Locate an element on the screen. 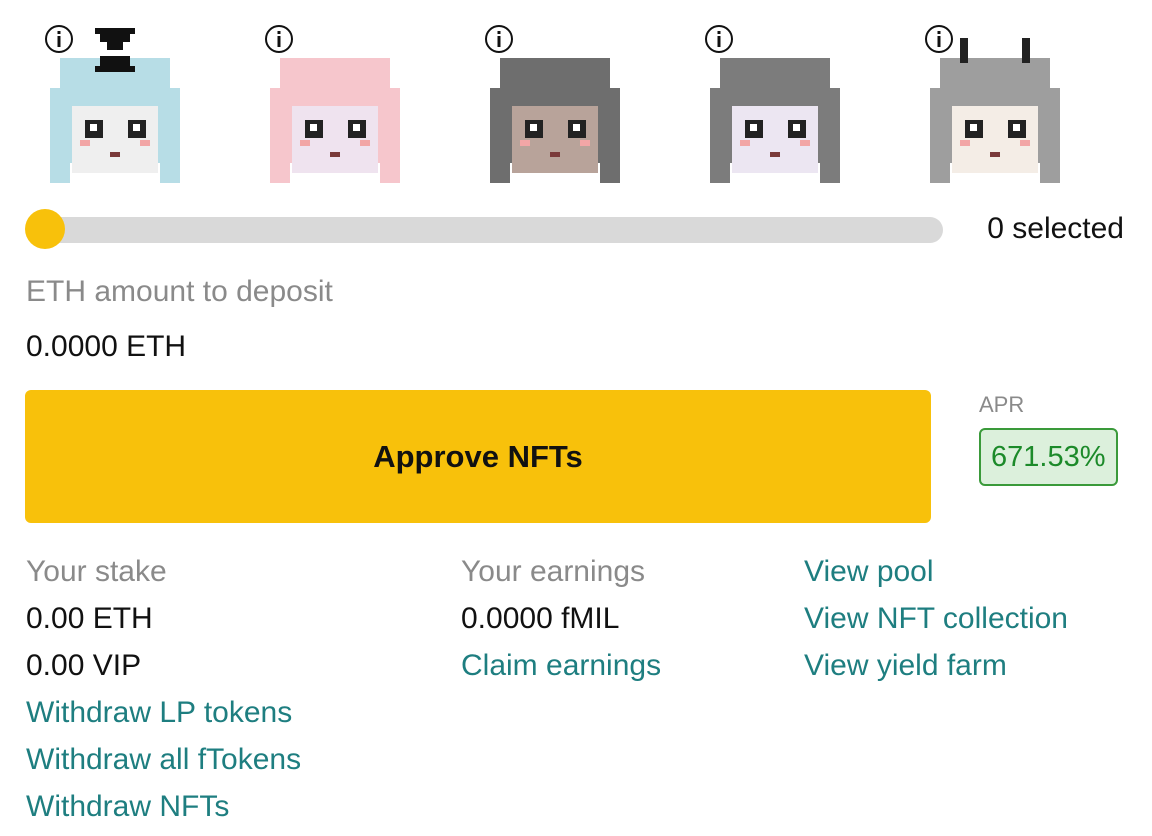  withdraw-ftokens-link: Withdraw all fTokens is located at coordinates (163, 759).